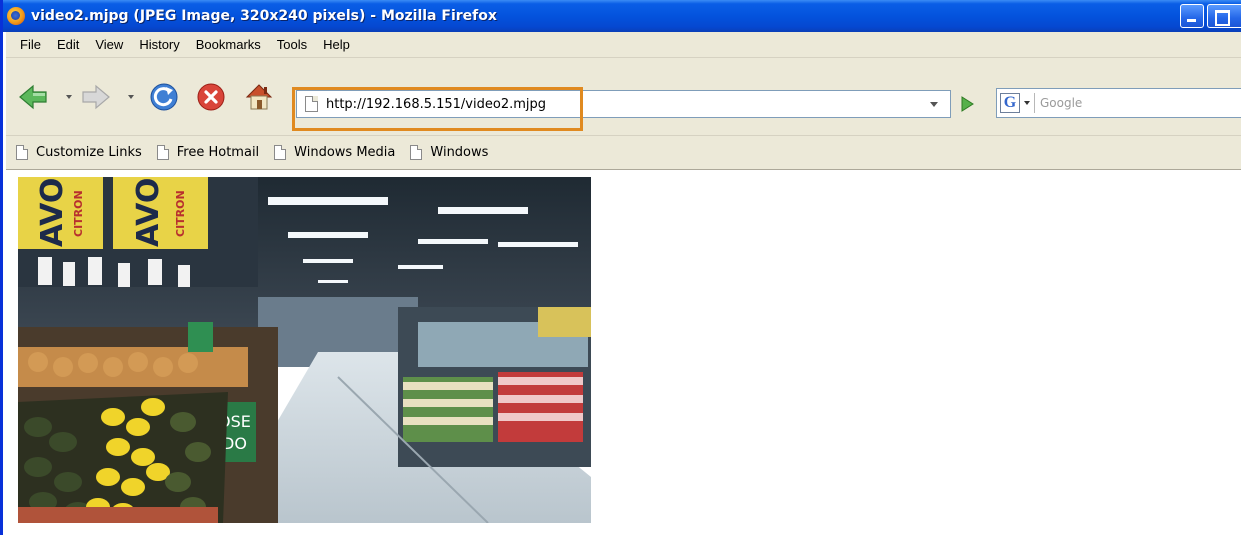 The width and height of the screenshot is (1241, 535). What do you see at coordinates (33, 97) in the screenshot?
I see `back-arrow-icon` at bounding box center [33, 97].